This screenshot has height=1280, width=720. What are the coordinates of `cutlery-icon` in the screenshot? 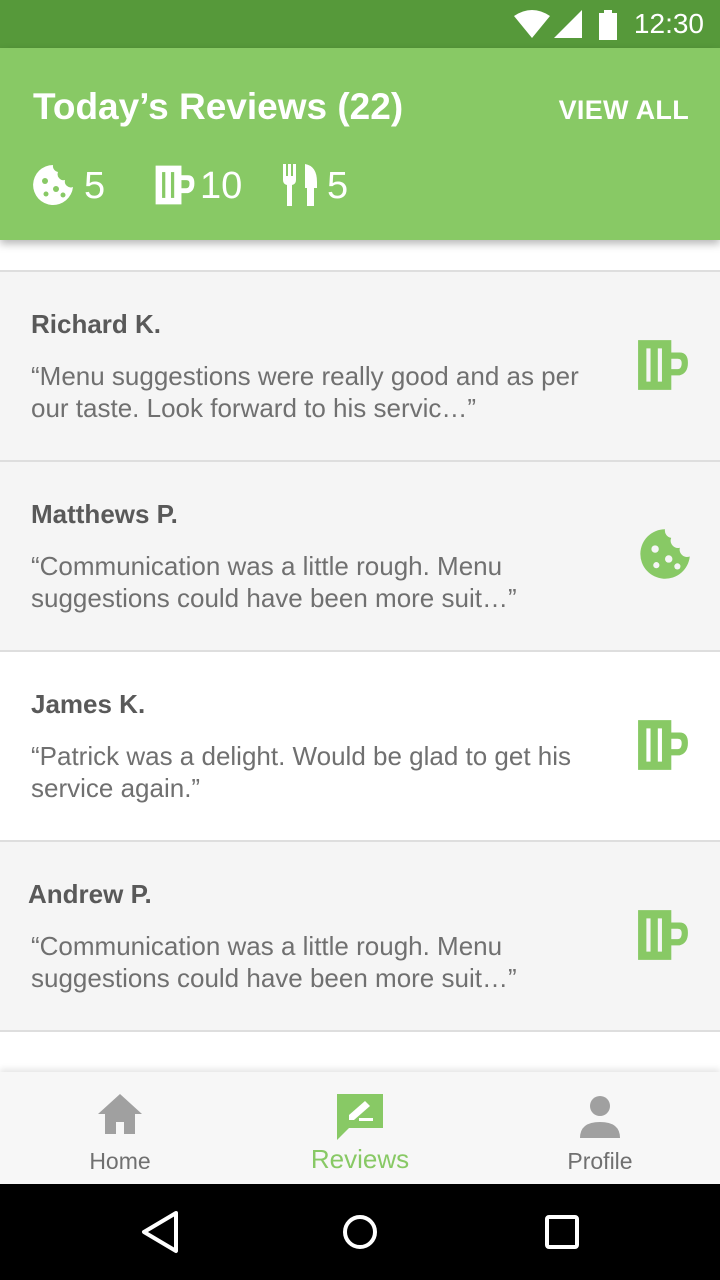 It's located at (300, 185).